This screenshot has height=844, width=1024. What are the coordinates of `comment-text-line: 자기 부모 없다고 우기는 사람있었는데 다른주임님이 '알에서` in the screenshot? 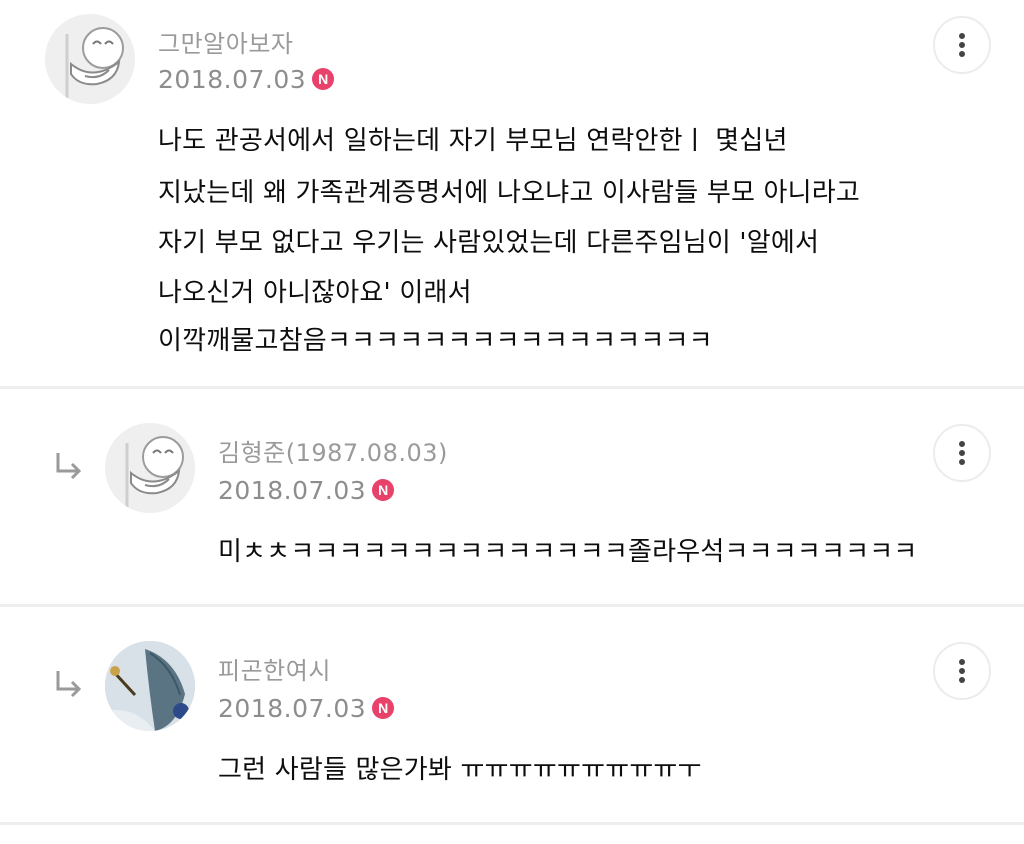 It's located at (489, 243).